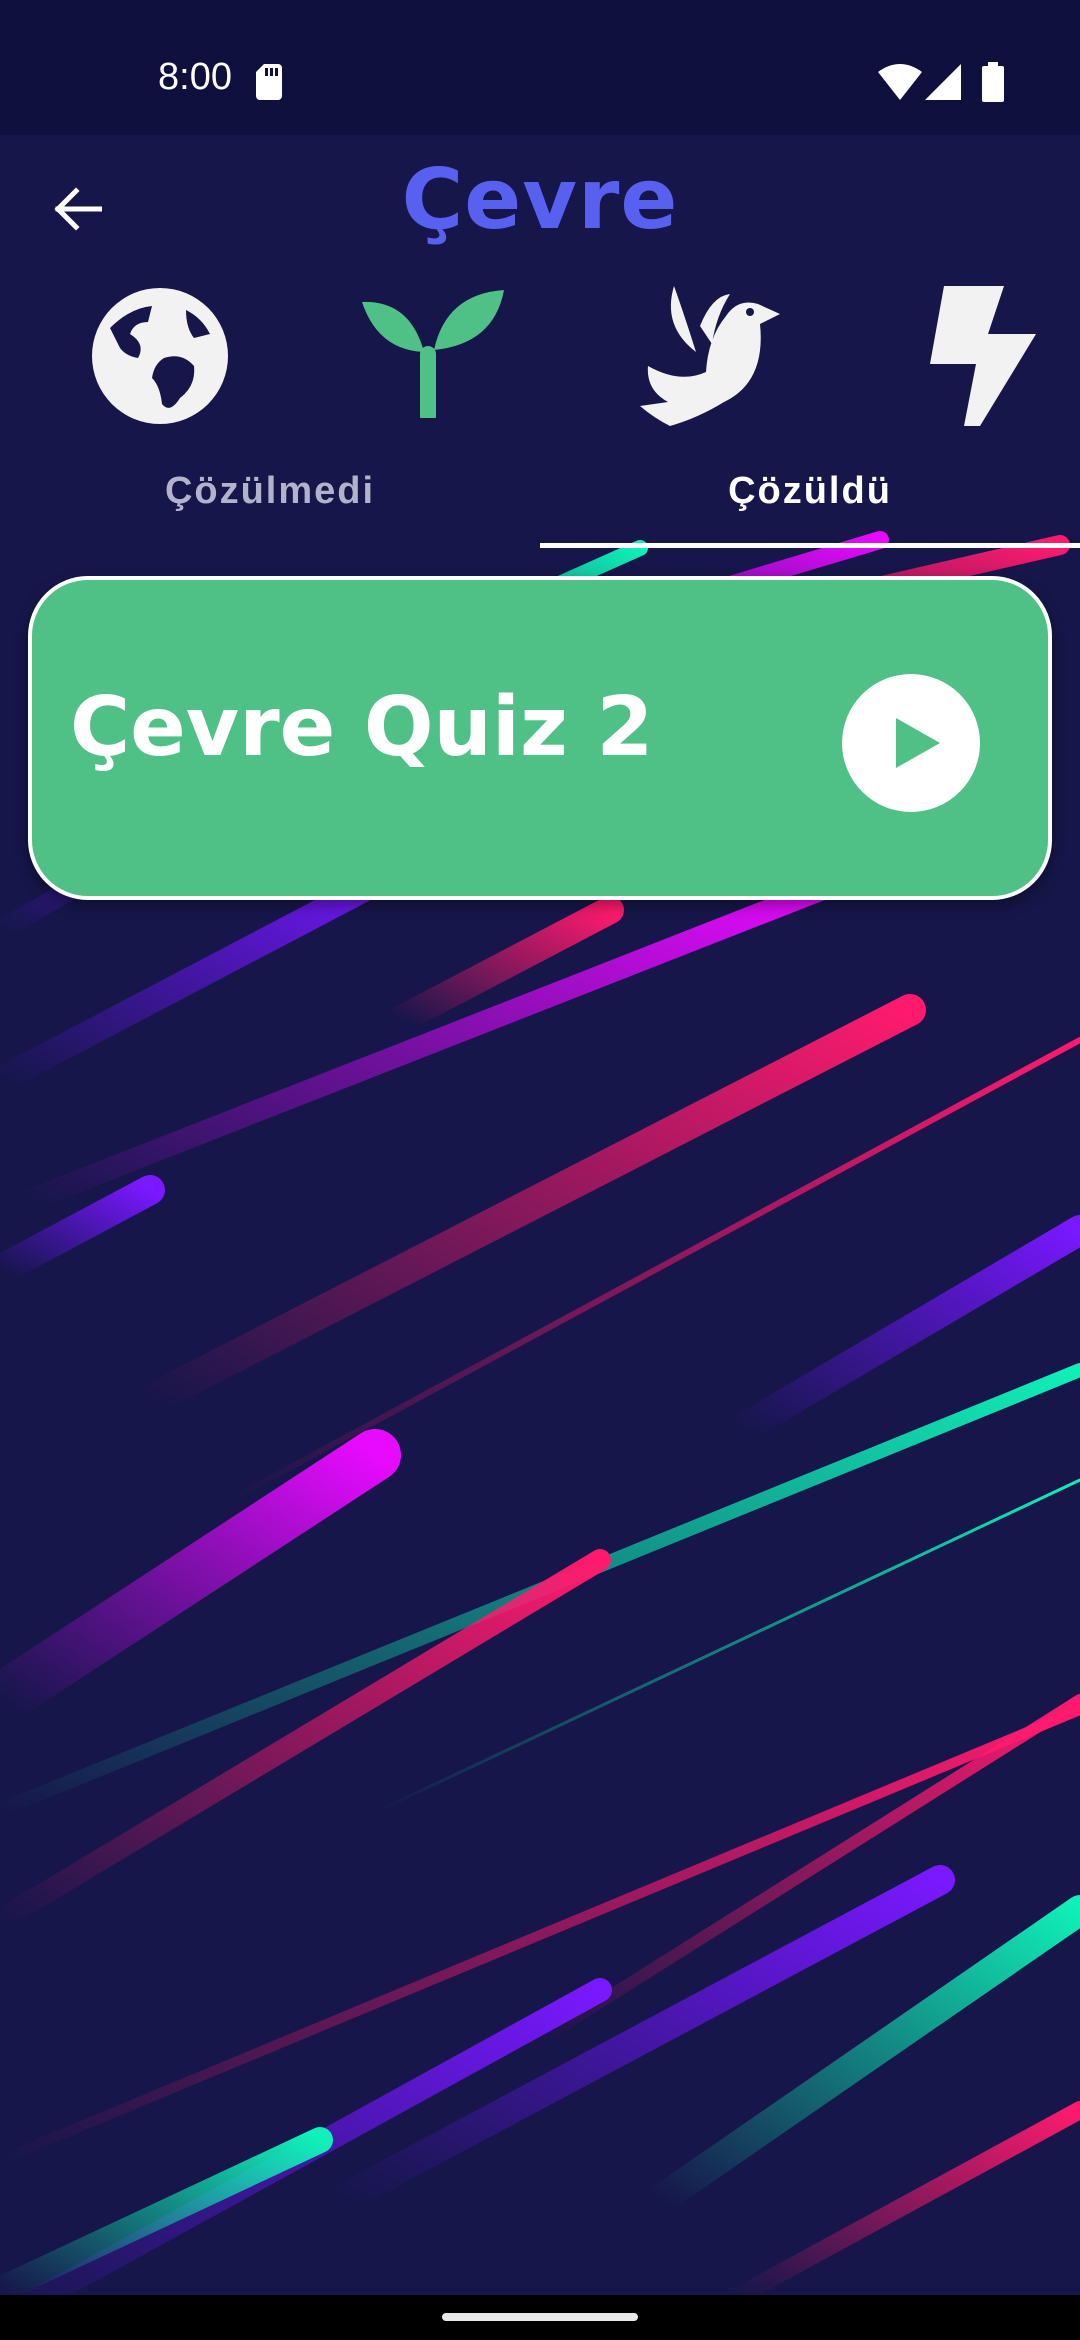 Image resolution: width=1080 pixels, height=2340 pixels. What do you see at coordinates (810, 545) in the screenshot?
I see `tab-indicator` at bounding box center [810, 545].